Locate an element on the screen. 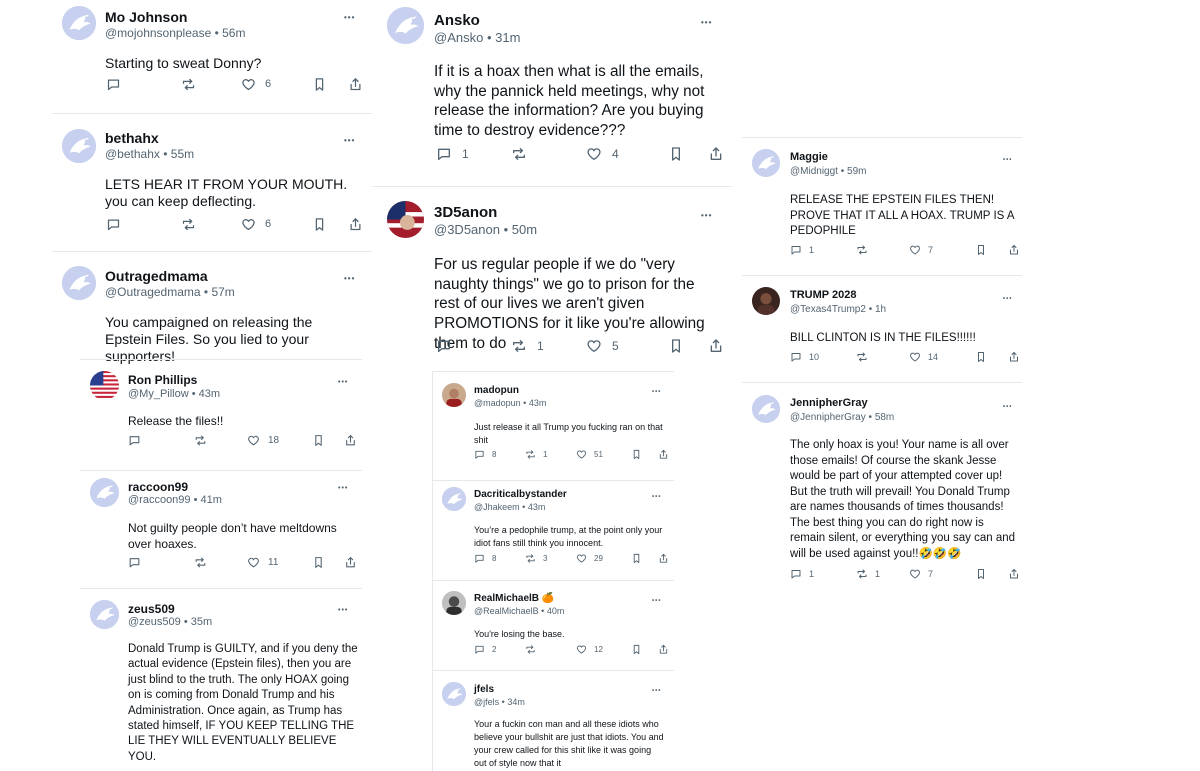 The image size is (1200, 771). display-name: RealMichaelB 🍊 is located at coordinates (514, 598).